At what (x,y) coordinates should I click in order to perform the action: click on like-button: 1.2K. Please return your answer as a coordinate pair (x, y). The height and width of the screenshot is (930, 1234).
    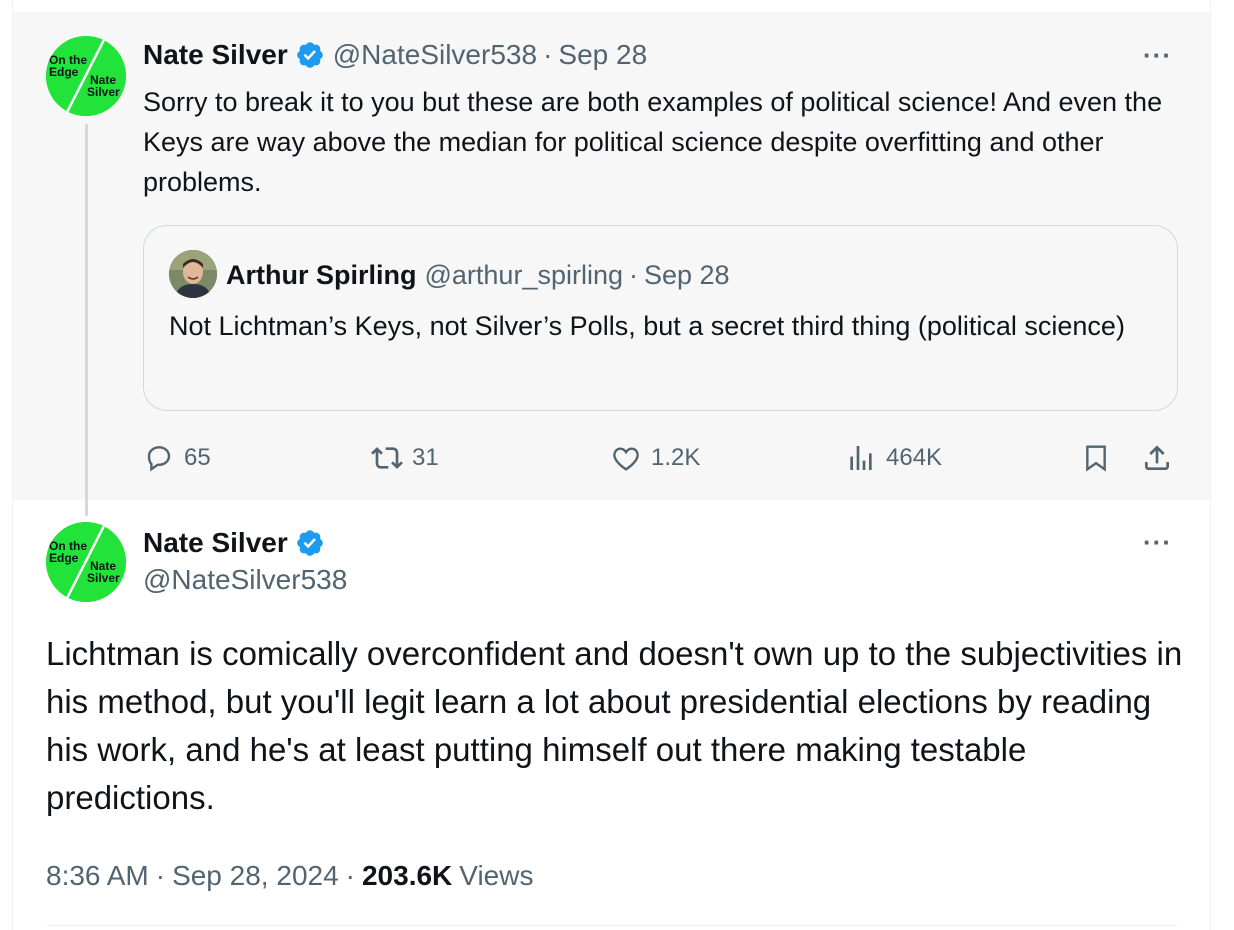
    Looking at the image, I should click on (655, 458).